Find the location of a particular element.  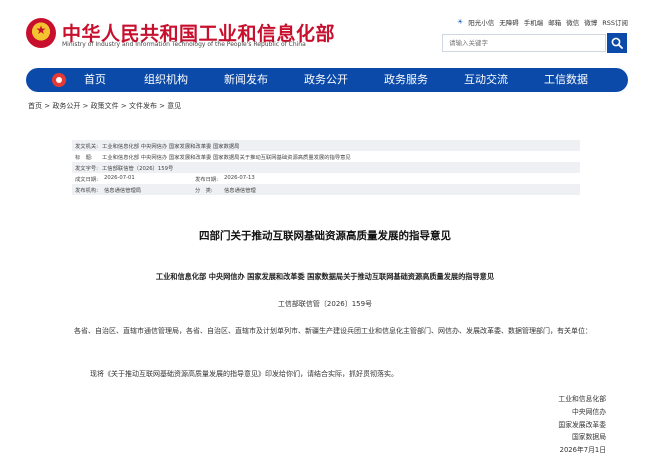

signature-miit: 工业和信息化部 is located at coordinates (582, 399).